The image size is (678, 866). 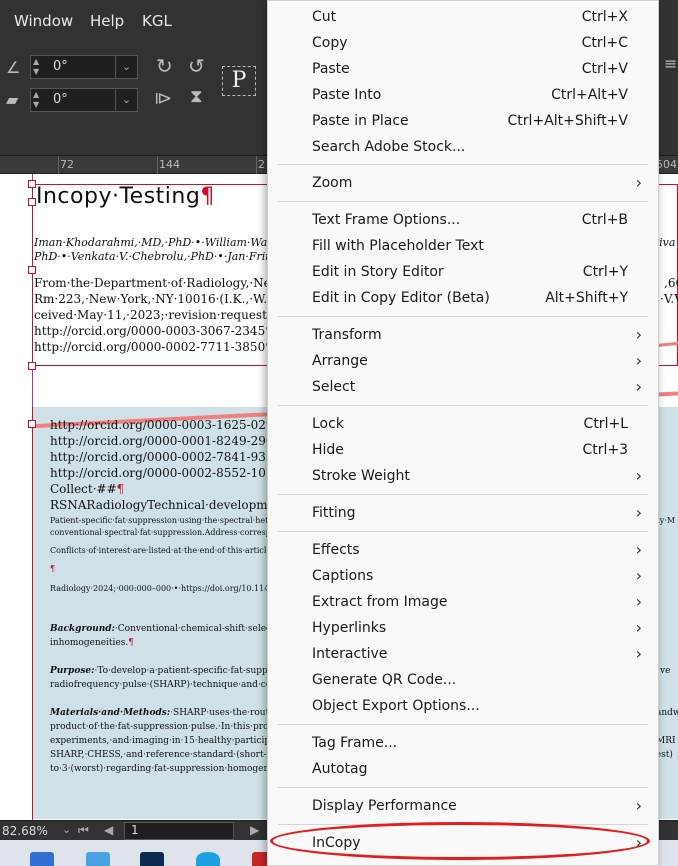 I want to click on menu-item-paste-in-place: Paste in Place Ctrl+Alt+Shift+V, so click(x=463, y=122).